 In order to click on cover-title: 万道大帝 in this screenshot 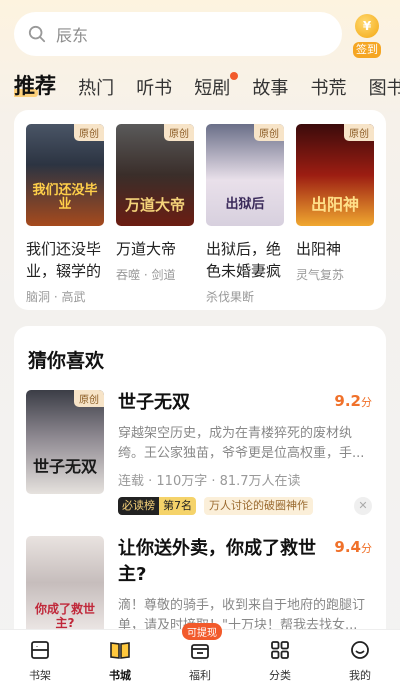, I will do `click(154, 205)`.